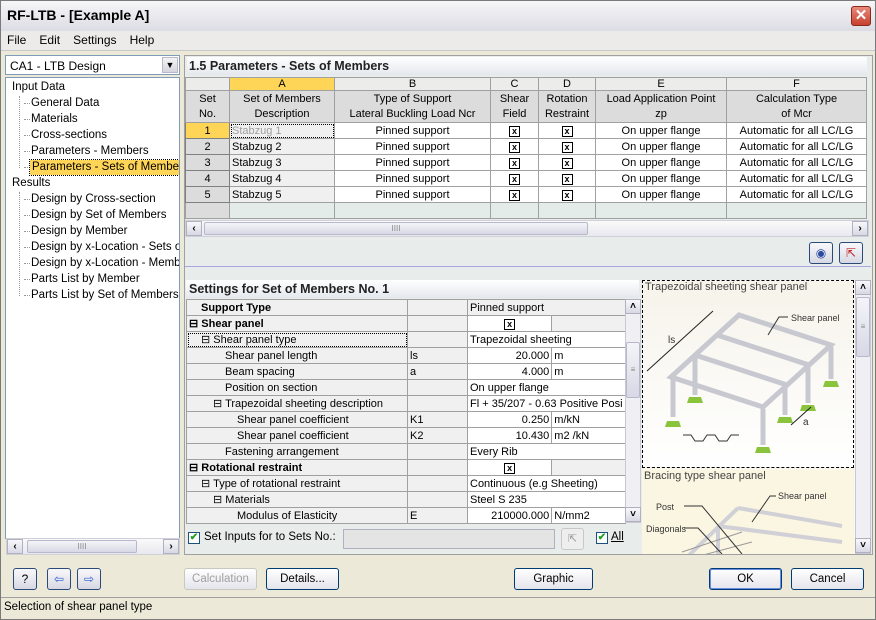 Image resolution: width=876 pixels, height=620 pixels. I want to click on scroll-down-icon: ˅, so click(863, 545).